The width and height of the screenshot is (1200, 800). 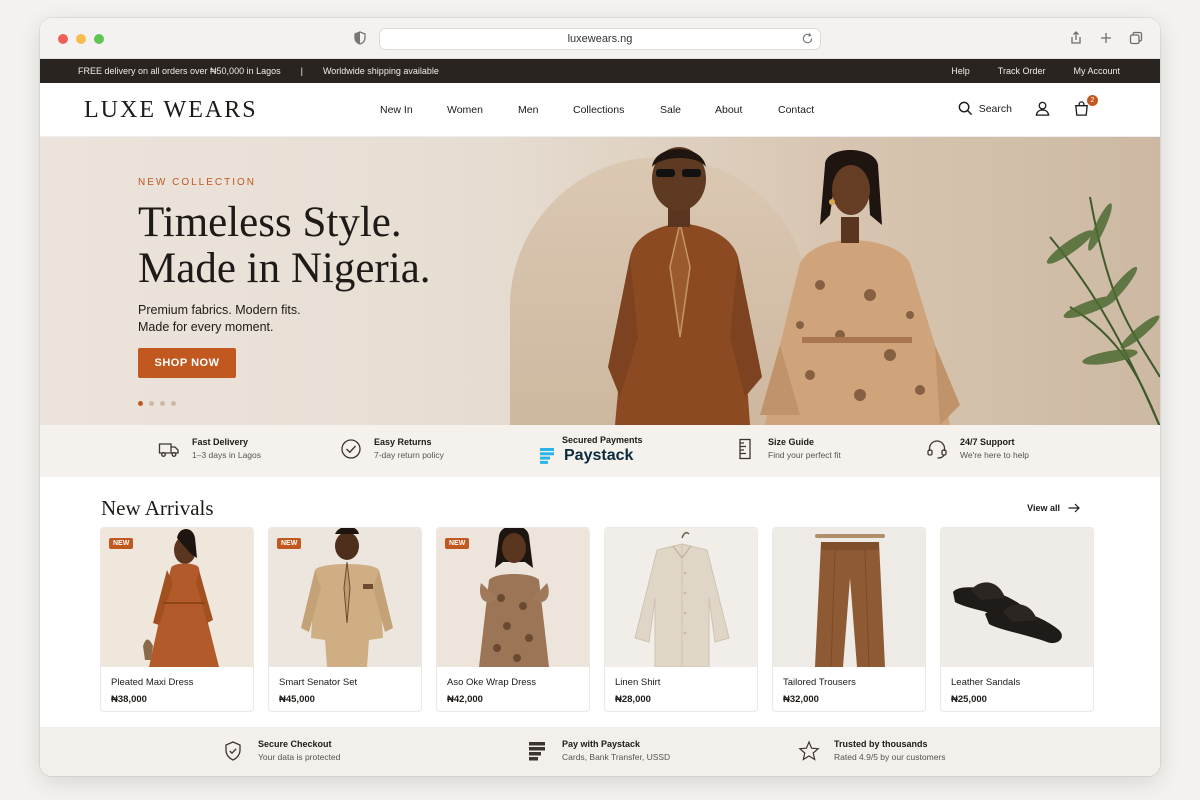 What do you see at coordinates (409, 455) in the screenshot?
I see `feature-subtitle: 7-day return policy` at bounding box center [409, 455].